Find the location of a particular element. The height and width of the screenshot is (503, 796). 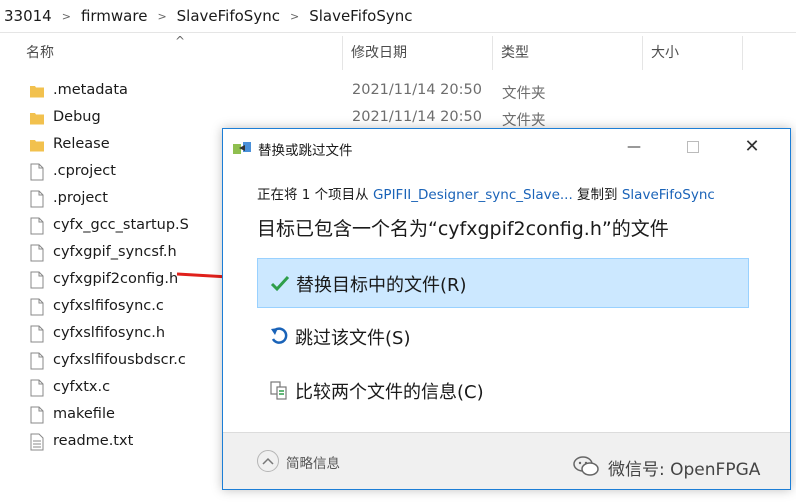

file-name: .metadata is located at coordinates (90, 90).